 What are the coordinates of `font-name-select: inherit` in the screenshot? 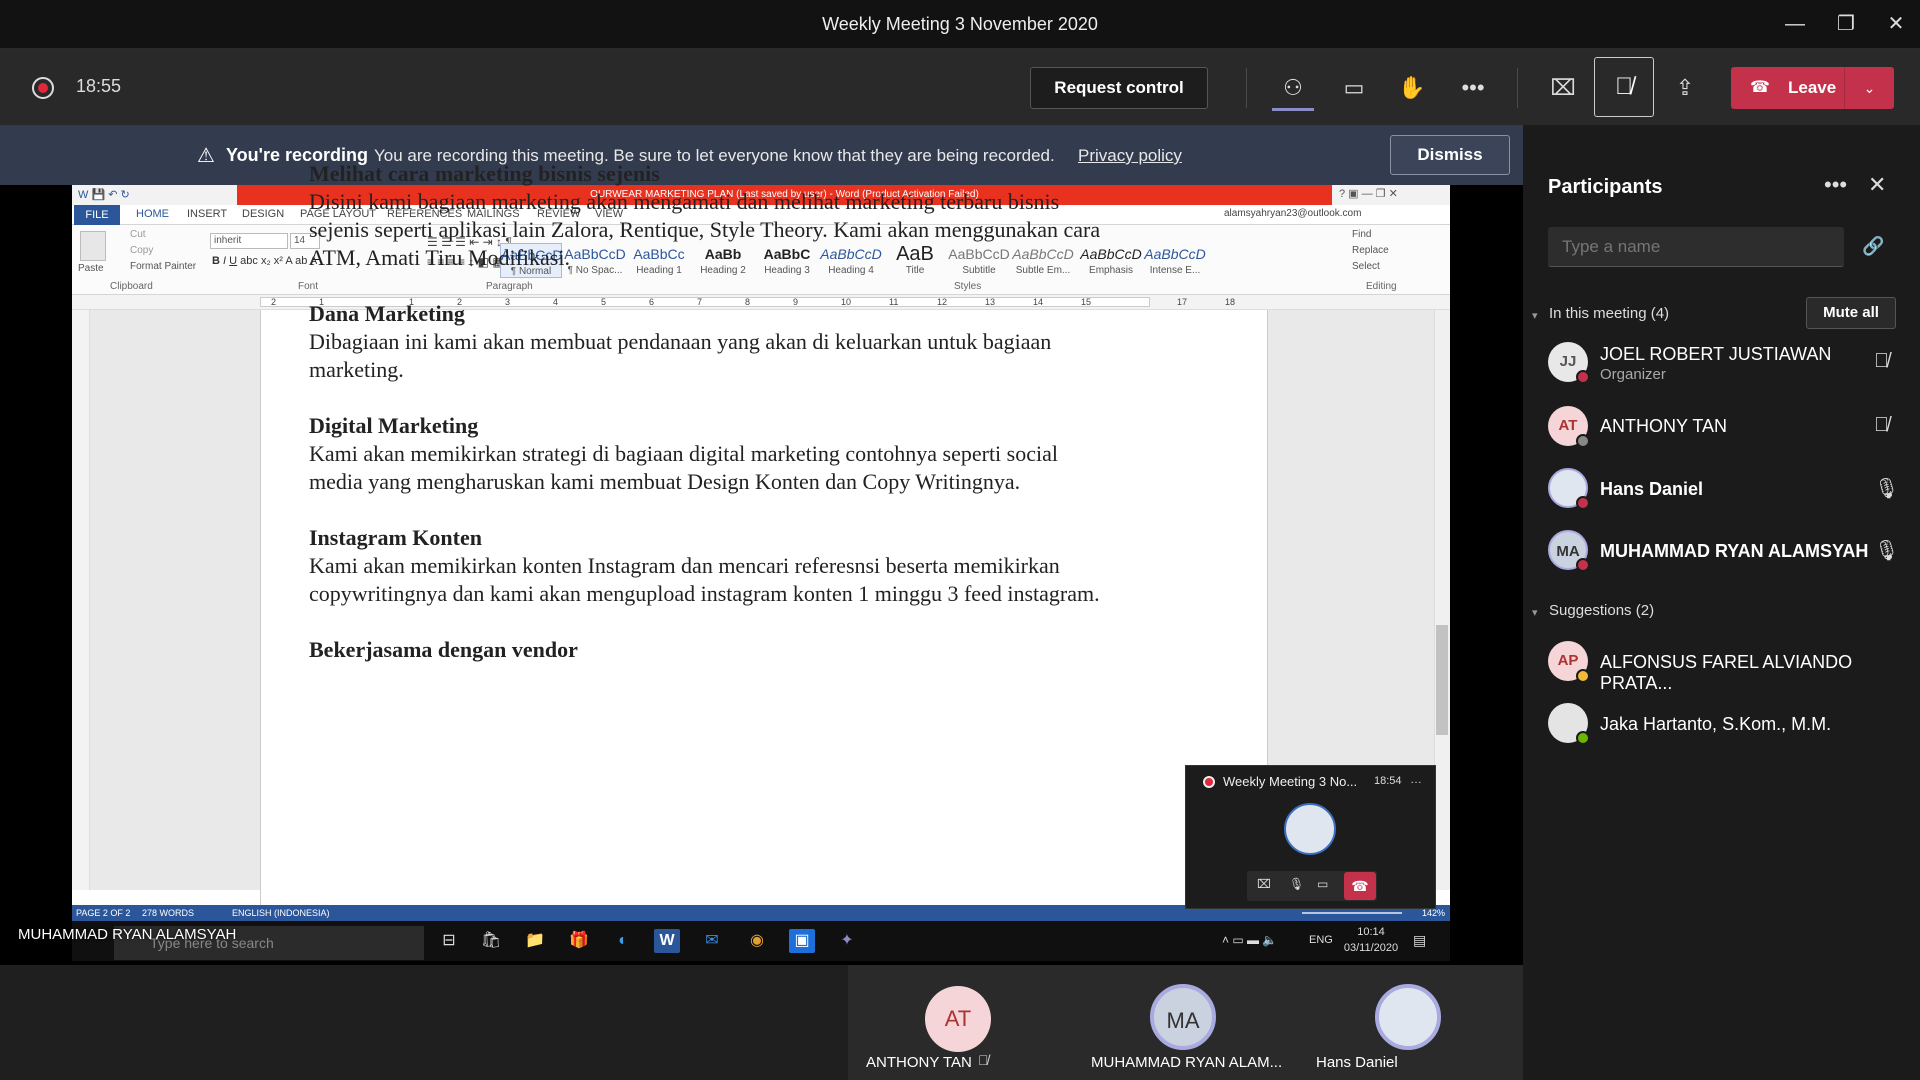 It's located at (249, 241).